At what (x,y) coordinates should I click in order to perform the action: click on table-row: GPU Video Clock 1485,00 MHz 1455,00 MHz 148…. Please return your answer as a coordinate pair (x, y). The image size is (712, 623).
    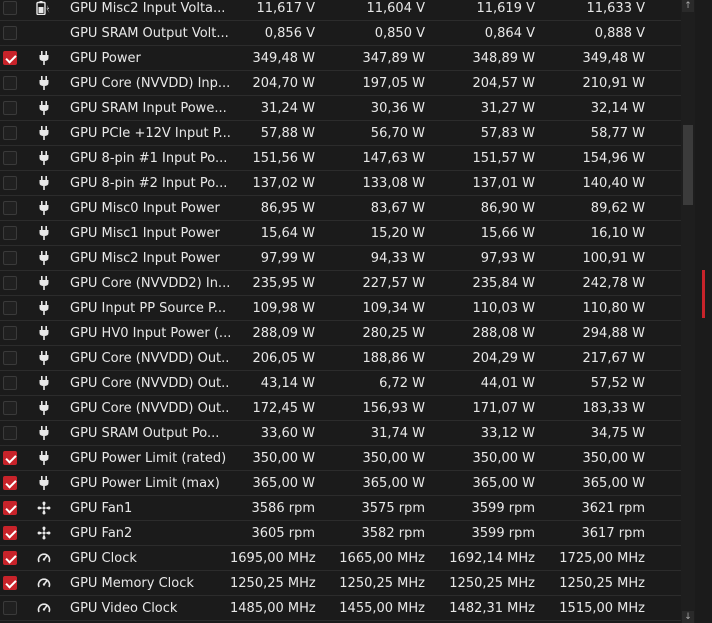
    Looking at the image, I should click on (347, 608).